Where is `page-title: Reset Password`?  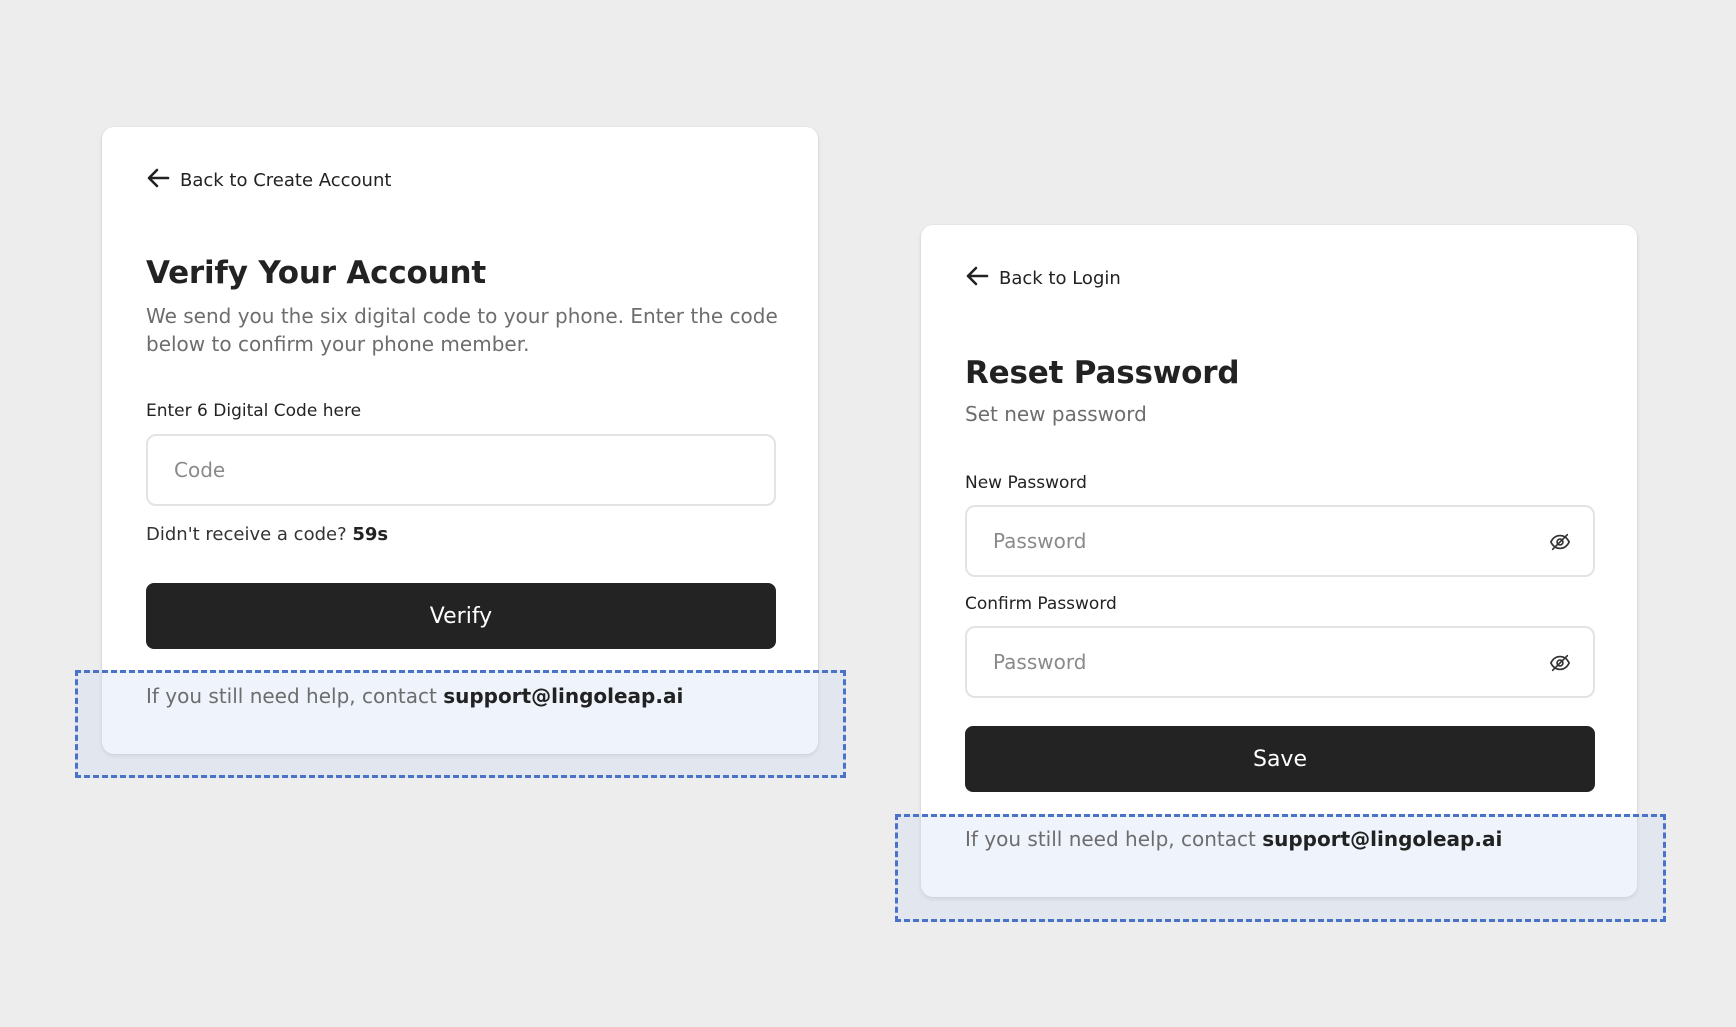 page-title: Reset Password is located at coordinates (1102, 373).